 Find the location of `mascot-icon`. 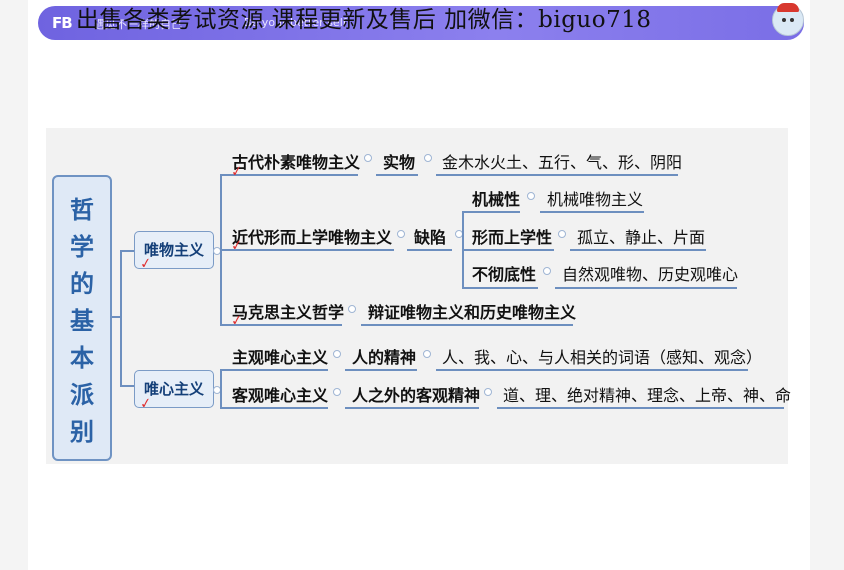

mascot-icon is located at coordinates (788, 19).